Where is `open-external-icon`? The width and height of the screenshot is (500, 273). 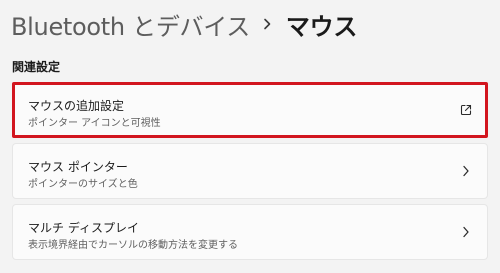
open-external-icon is located at coordinates (466, 110).